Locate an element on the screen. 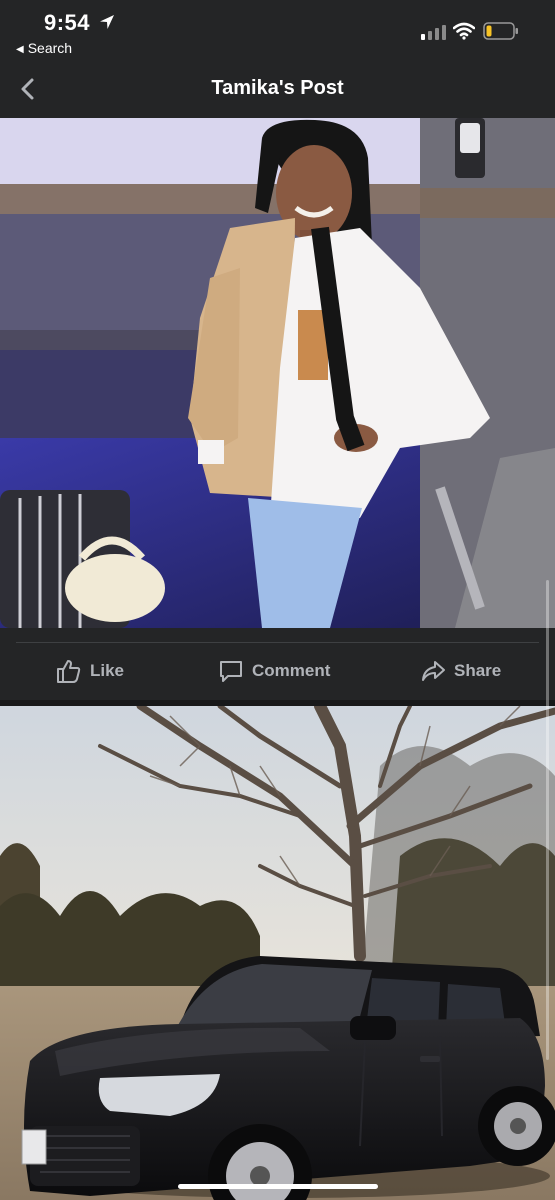  back-app-label: Search is located at coordinates (50, 48).